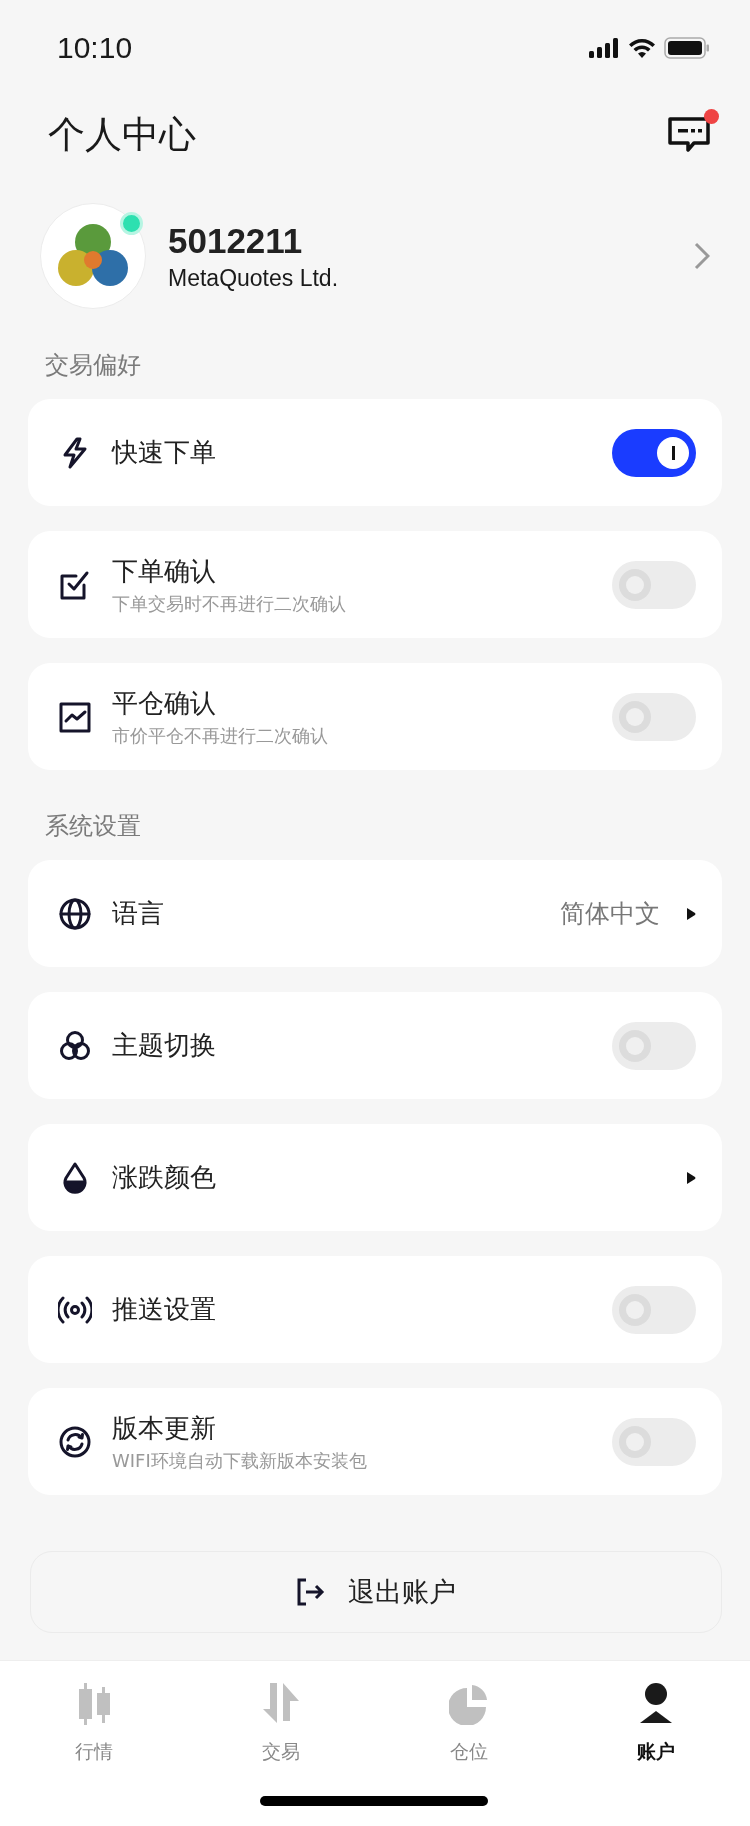 Image resolution: width=750 pixels, height=1826 pixels. What do you see at coordinates (164, 703) in the screenshot?
I see `setting-label: 平仓确认` at bounding box center [164, 703].